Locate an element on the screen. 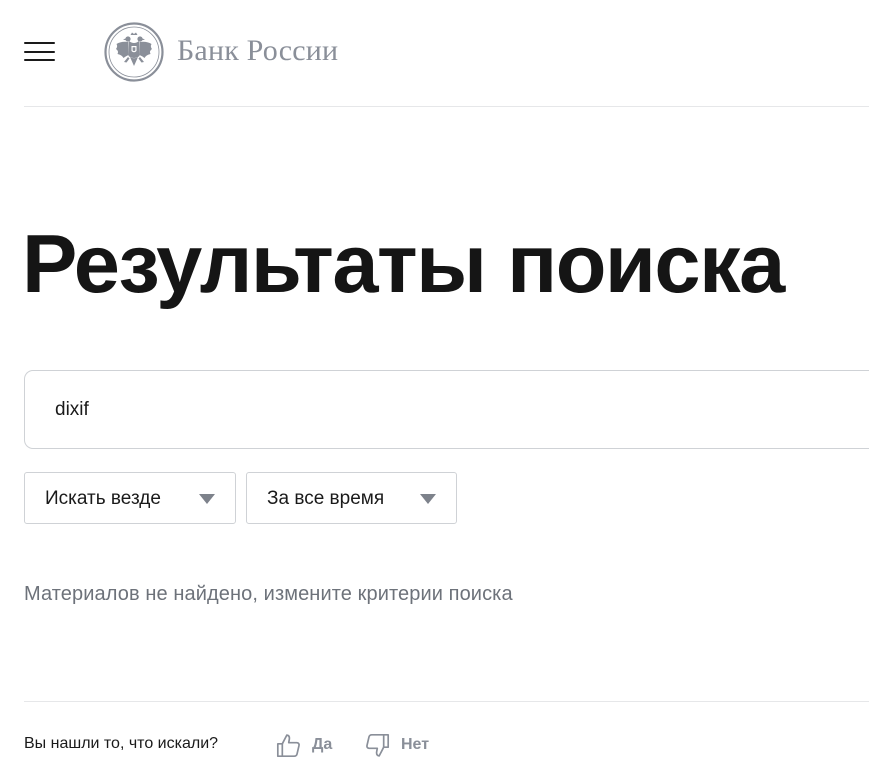  search-input is located at coordinates (445, 410).